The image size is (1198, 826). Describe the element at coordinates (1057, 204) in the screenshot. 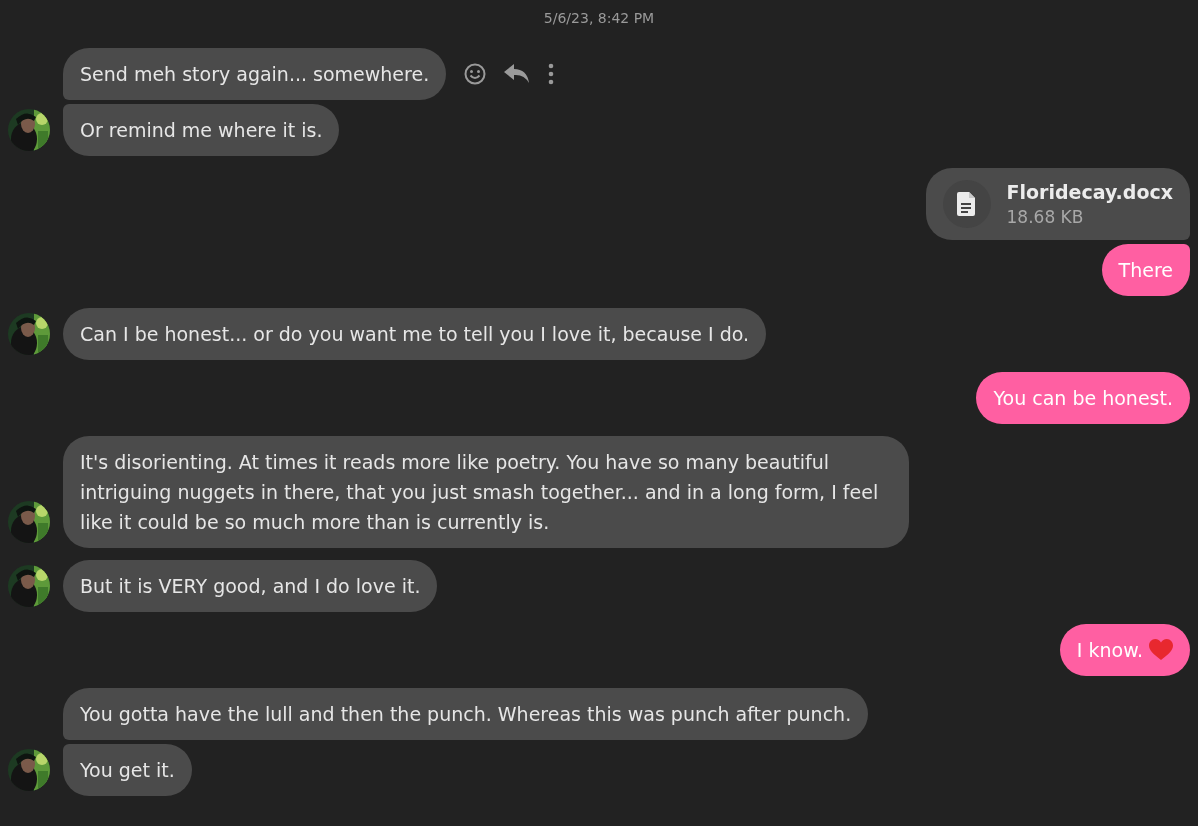

I see `file-attachment: Floridecay.docx 18.68 KB` at that location.